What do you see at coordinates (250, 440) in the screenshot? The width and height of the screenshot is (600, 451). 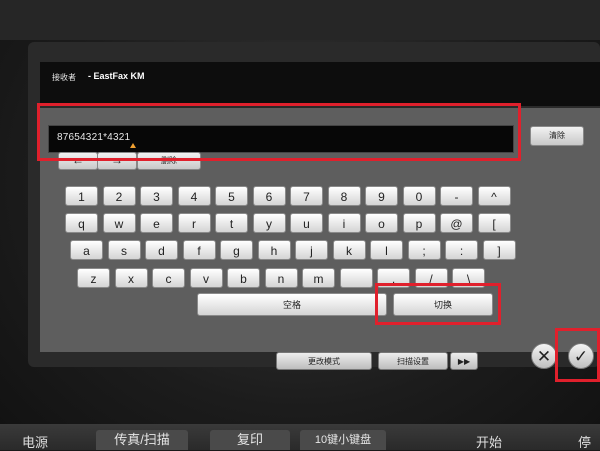 I see `copy-key: 复印` at bounding box center [250, 440].